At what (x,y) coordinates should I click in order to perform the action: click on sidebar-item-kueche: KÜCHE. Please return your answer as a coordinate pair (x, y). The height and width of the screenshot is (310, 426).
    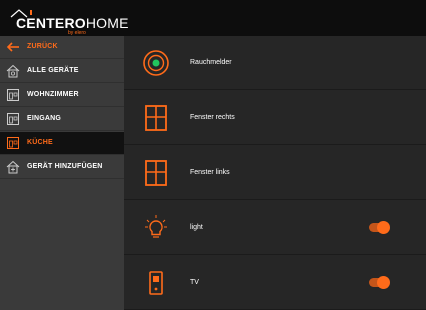
    Looking at the image, I should click on (62, 143).